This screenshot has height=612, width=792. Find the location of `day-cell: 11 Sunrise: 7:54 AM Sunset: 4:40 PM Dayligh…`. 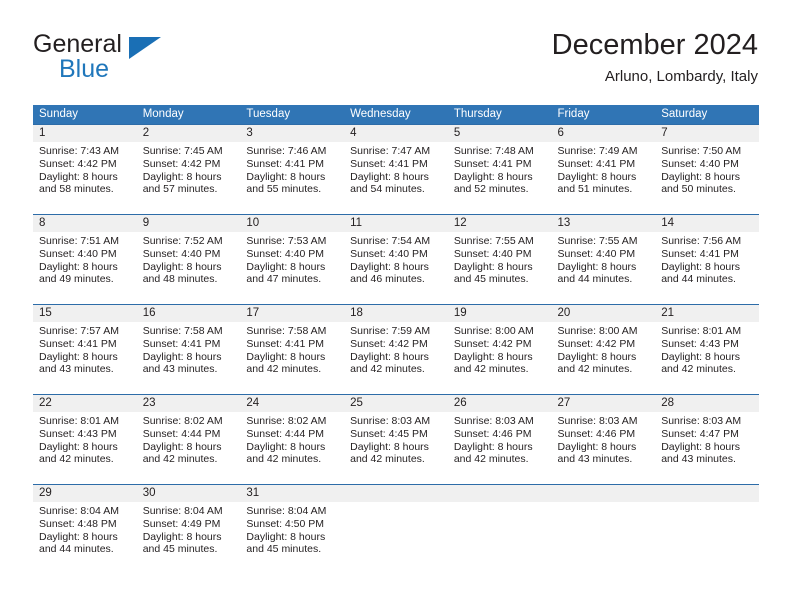

day-cell: 11 Sunrise: 7:54 AM Sunset: 4:40 PM Dayligh… is located at coordinates (396, 259).